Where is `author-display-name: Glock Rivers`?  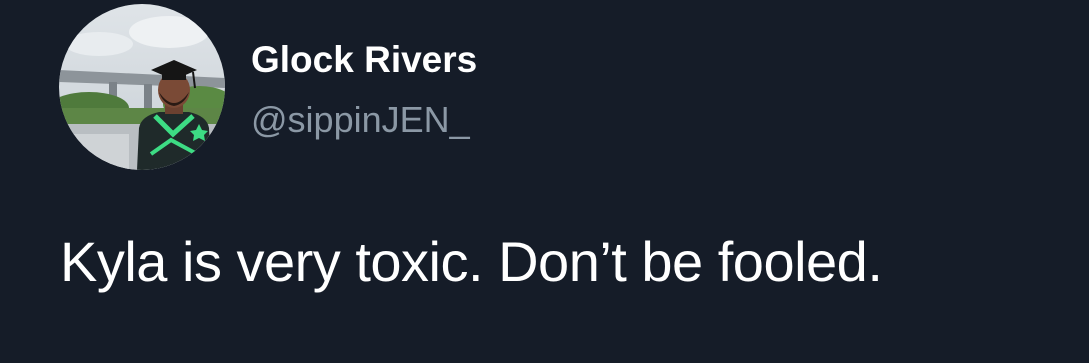
author-display-name: Glock Rivers is located at coordinates (364, 60).